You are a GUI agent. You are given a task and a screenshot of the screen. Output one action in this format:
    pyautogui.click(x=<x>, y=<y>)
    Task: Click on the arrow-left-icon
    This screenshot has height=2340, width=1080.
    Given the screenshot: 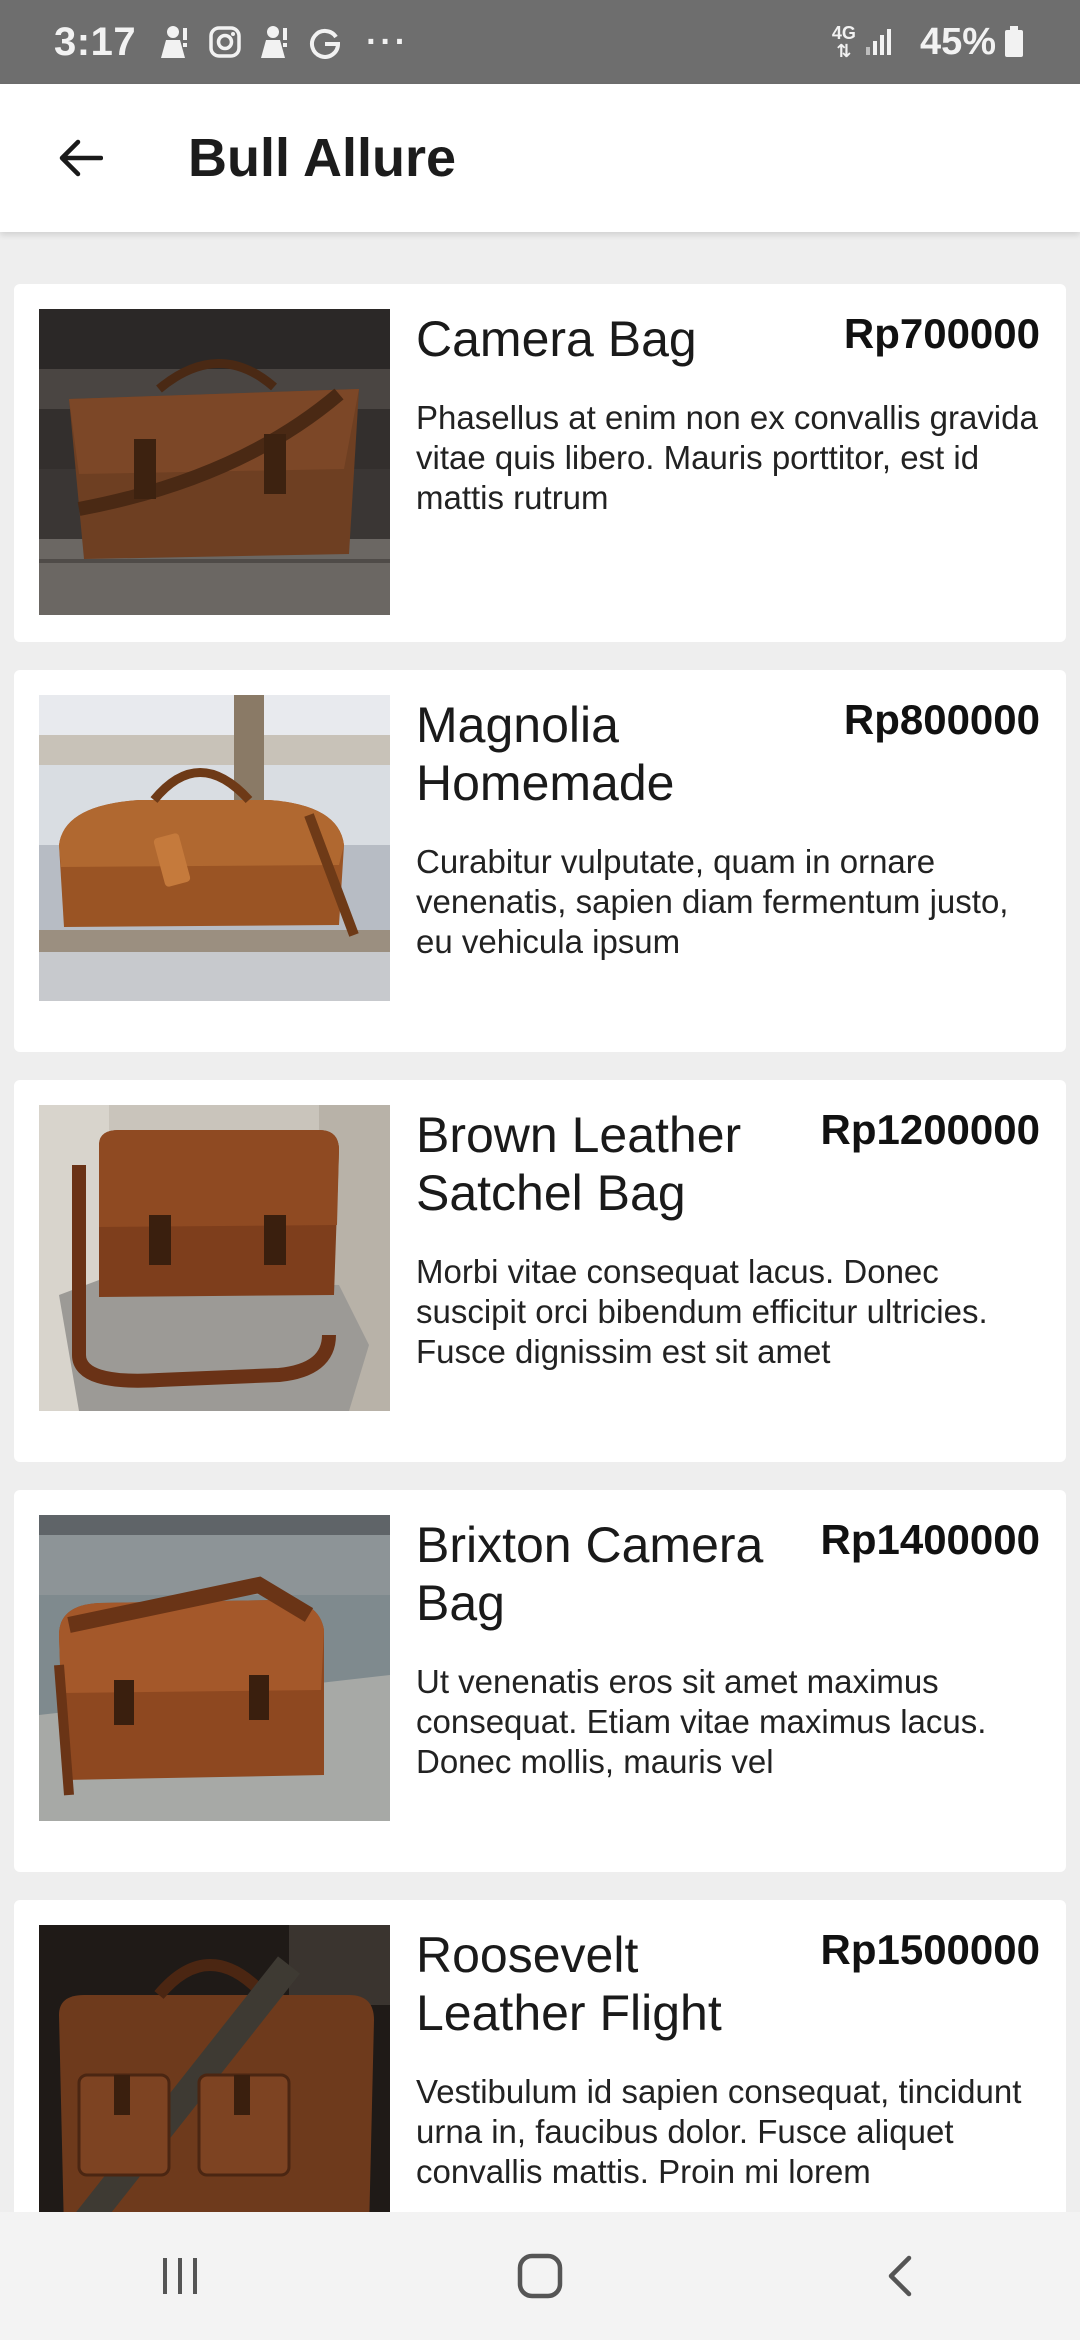 What is the action you would take?
    pyautogui.click(x=81, y=158)
    